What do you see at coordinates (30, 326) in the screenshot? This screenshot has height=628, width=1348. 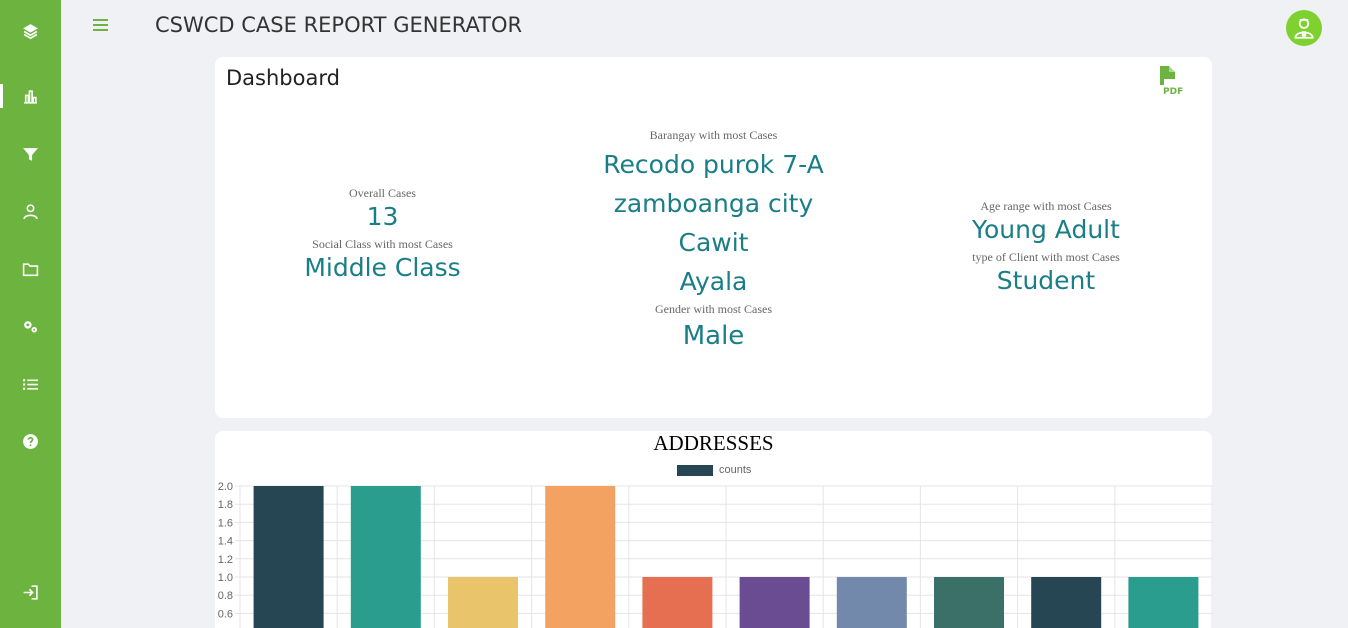 I see `gears-icon` at bounding box center [30, 326].